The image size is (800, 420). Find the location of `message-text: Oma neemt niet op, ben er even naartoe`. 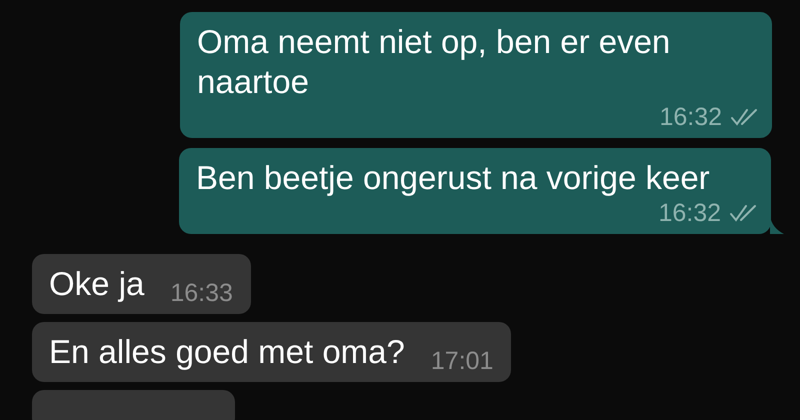

message-text: Oma neemt niet op, ben er even naartoe is located at coordinates (434, 62).